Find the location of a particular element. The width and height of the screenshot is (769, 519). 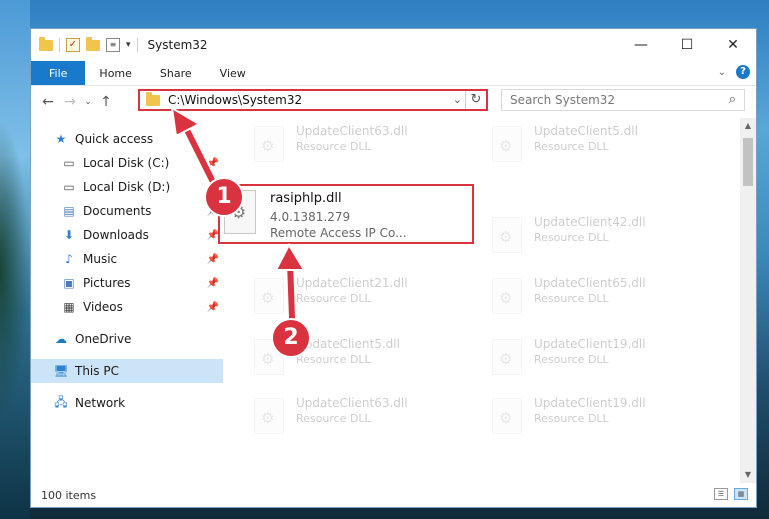

sidebar-item-documents: ▤ Documents 📌 is located at coordinates (127, 211).